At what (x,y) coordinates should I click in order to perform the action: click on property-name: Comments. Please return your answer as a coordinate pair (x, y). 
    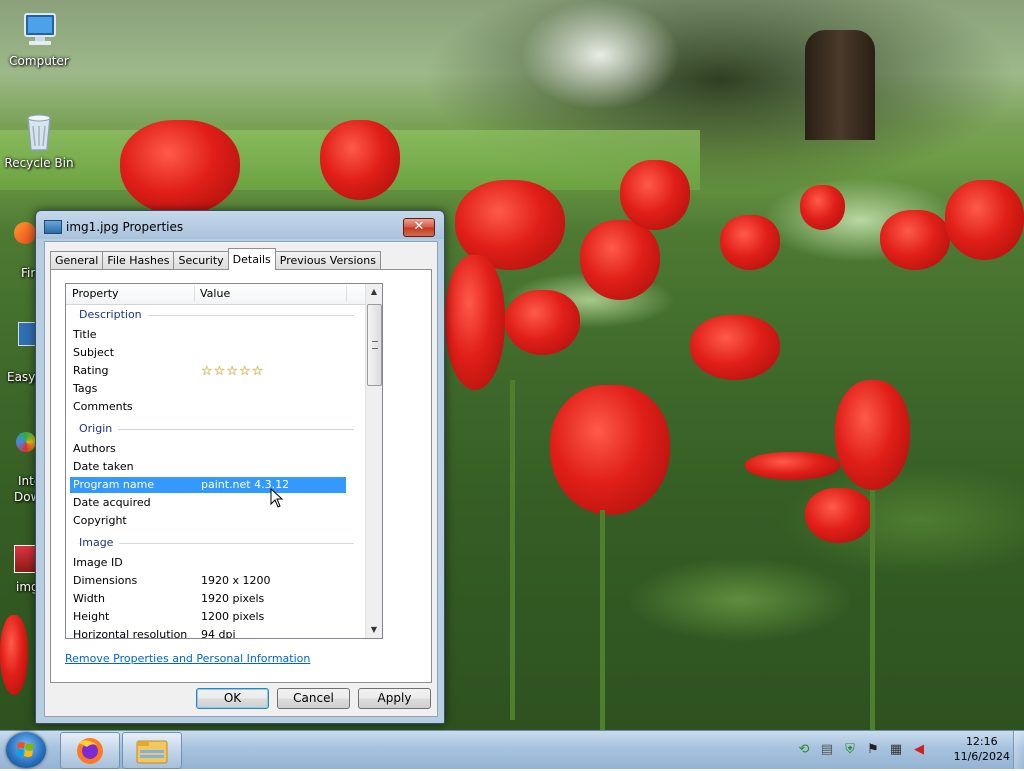
    Looking at the image, I should click on (103, 406).